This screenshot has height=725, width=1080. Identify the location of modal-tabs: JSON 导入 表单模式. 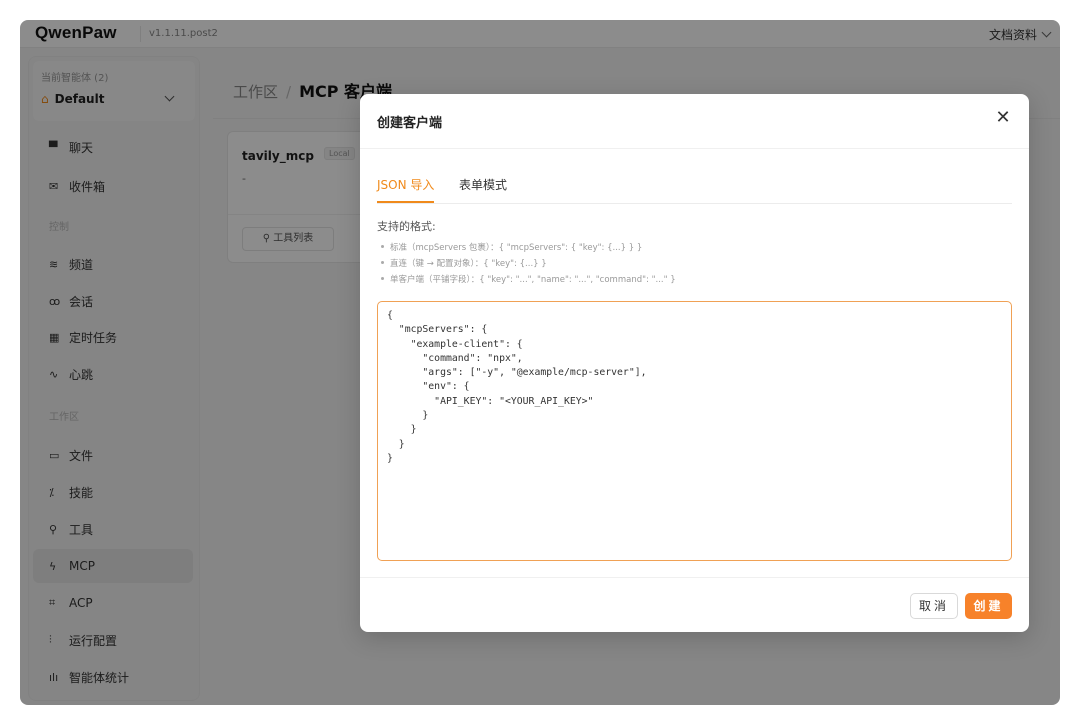
(694, 190).